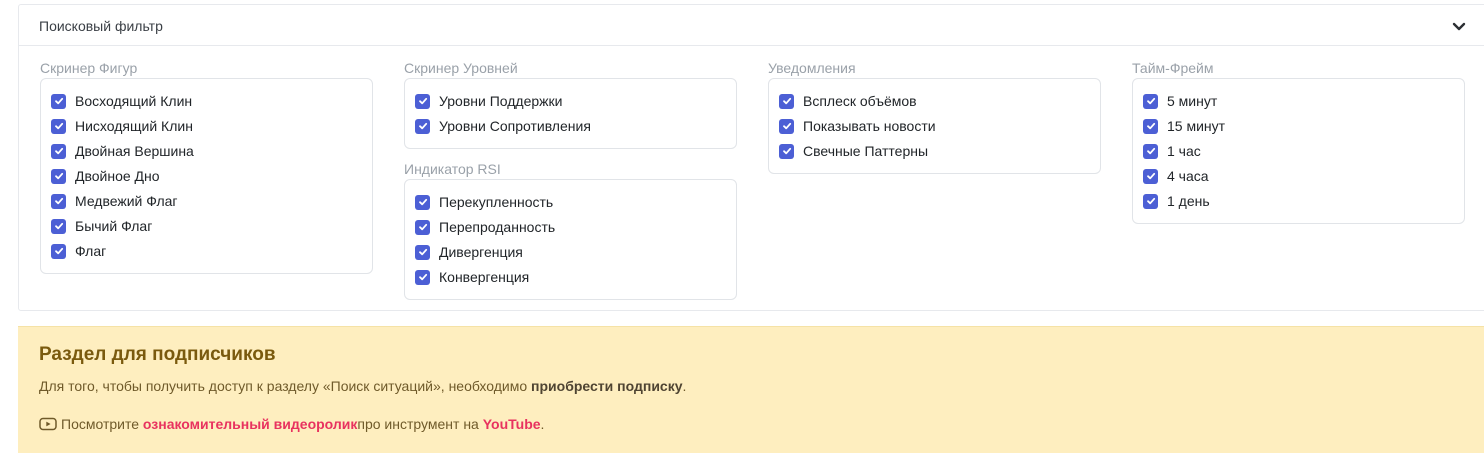  What do you see at coordinates (418, 424) in the screenshot?
I see `video-middle: про инструмент на` at bounding box center [418, 424].